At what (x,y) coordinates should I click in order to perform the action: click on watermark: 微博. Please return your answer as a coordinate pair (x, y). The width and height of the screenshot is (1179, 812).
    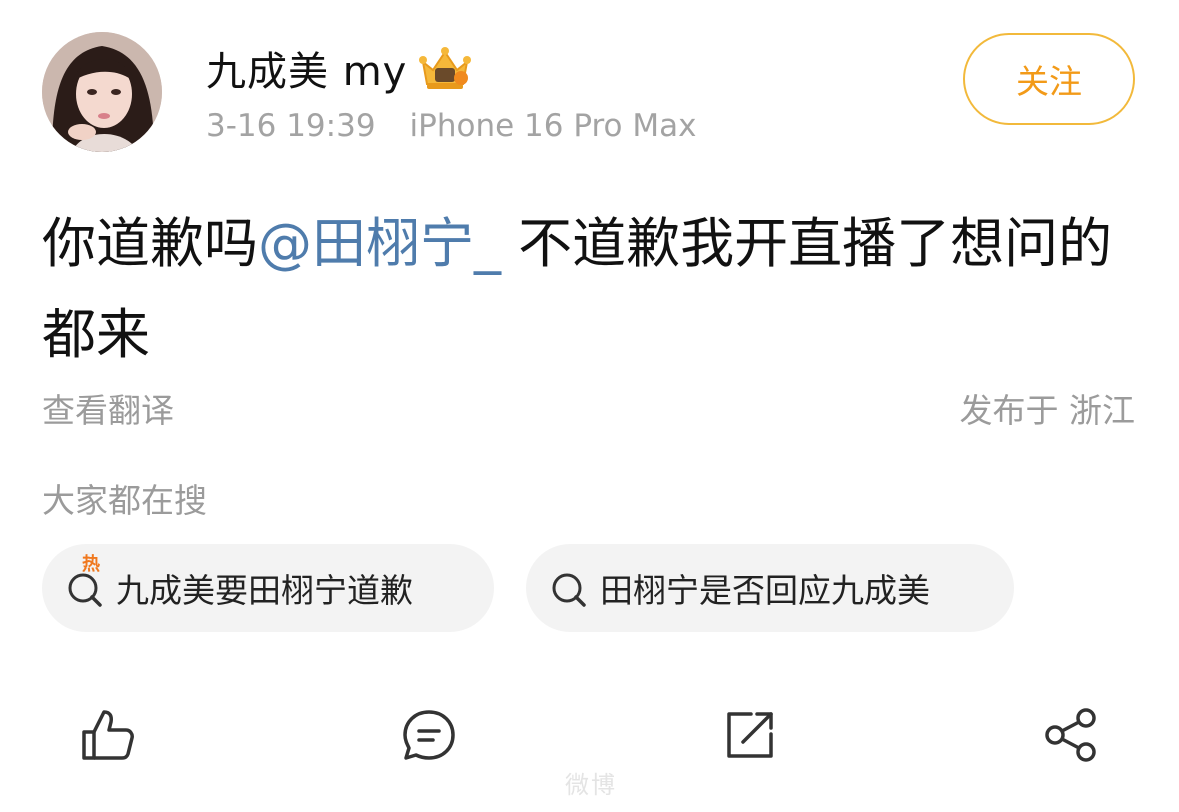
    Looking at the image, I should click on (591, 784).